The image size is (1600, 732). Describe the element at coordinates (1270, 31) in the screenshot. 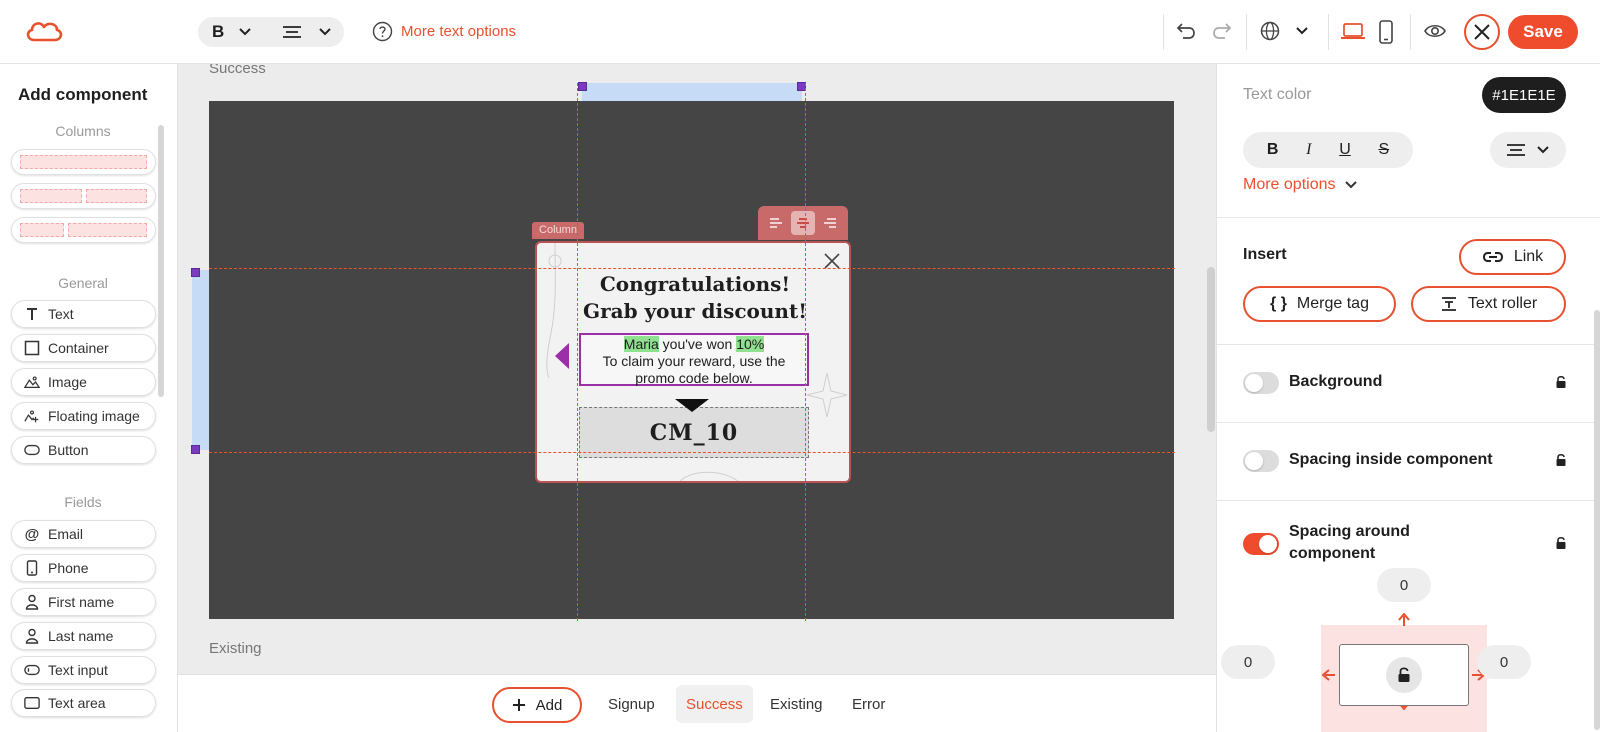

I see `globe-icon` at that location.